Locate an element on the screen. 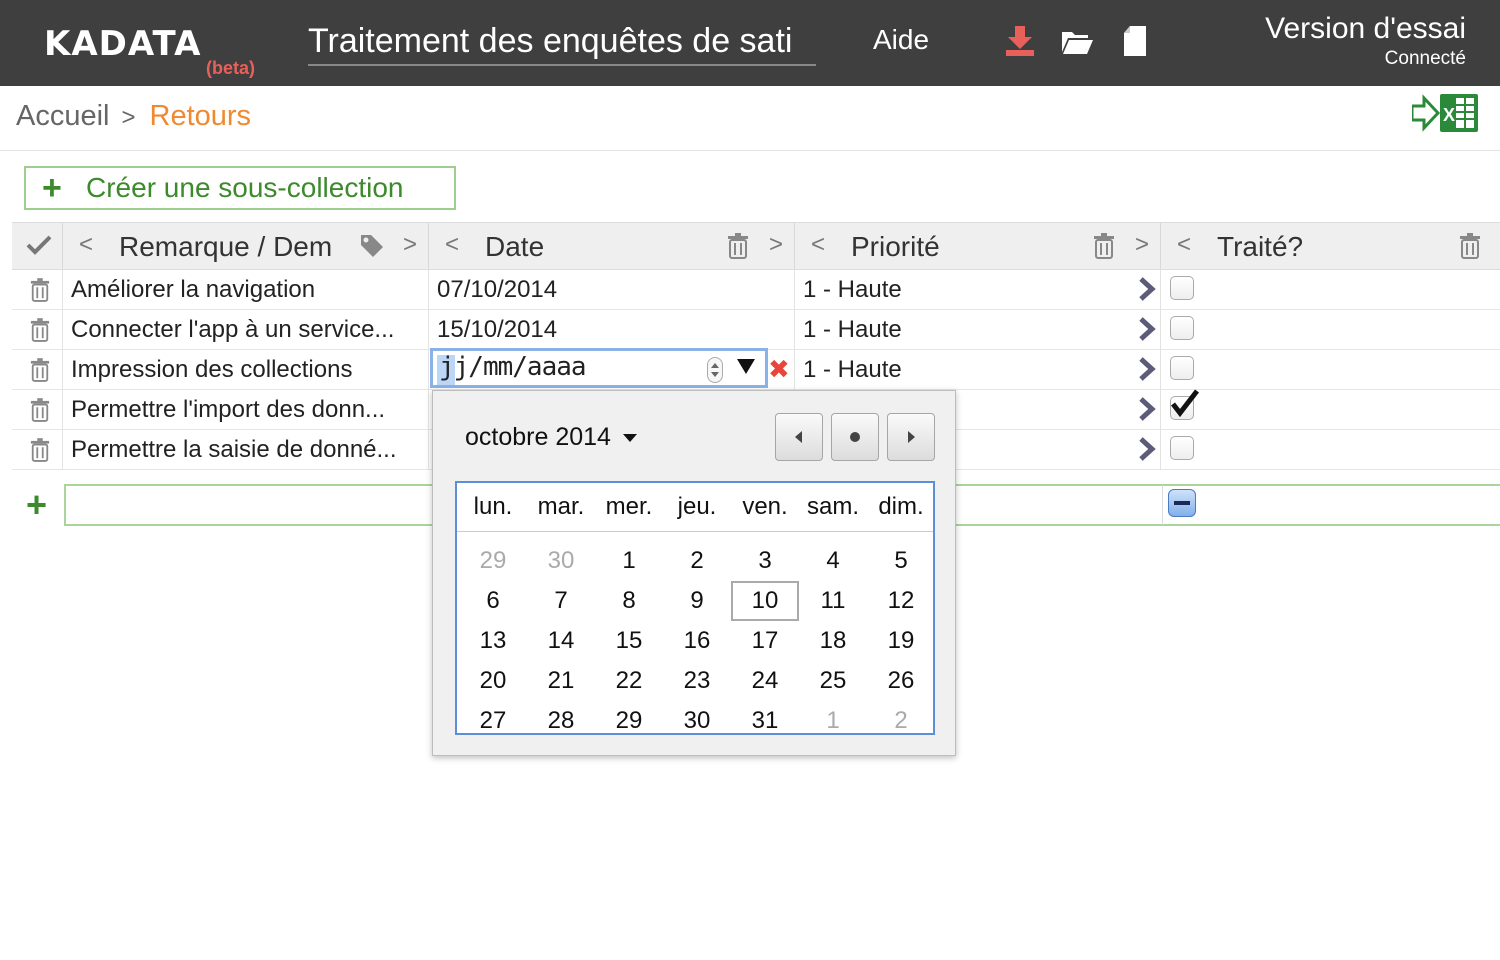  calendar-day: 13 is located at coordinates (493, 641).